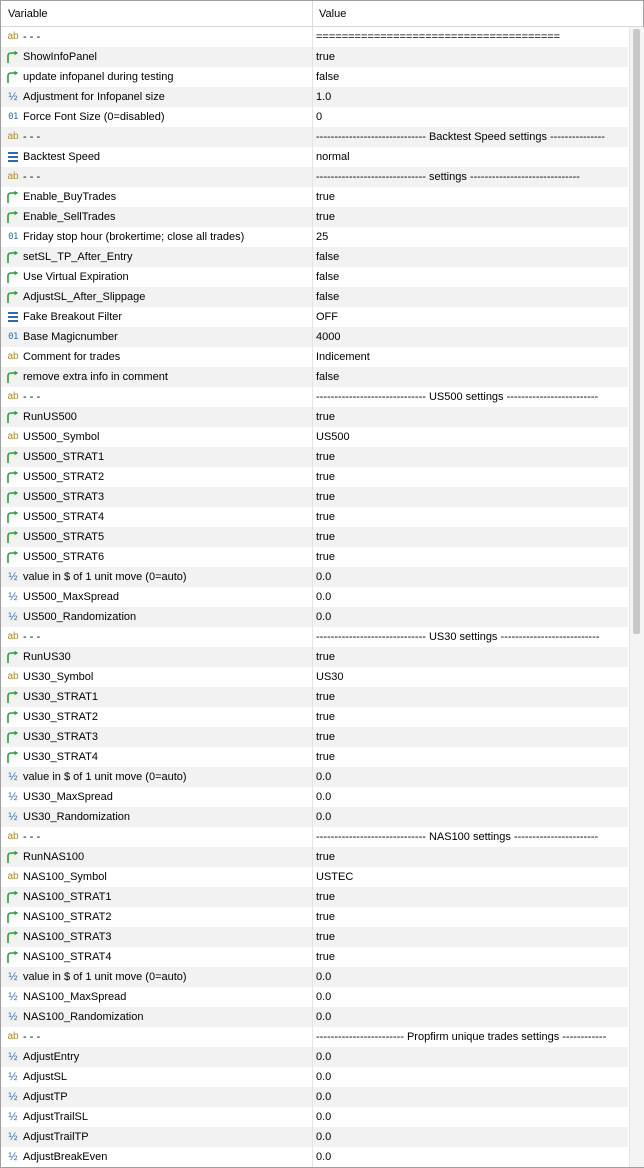  Describe the element at coordinates (314, 257) in the screenshot. I see `table-row: setSL_TP_After_Entry false` at that location.